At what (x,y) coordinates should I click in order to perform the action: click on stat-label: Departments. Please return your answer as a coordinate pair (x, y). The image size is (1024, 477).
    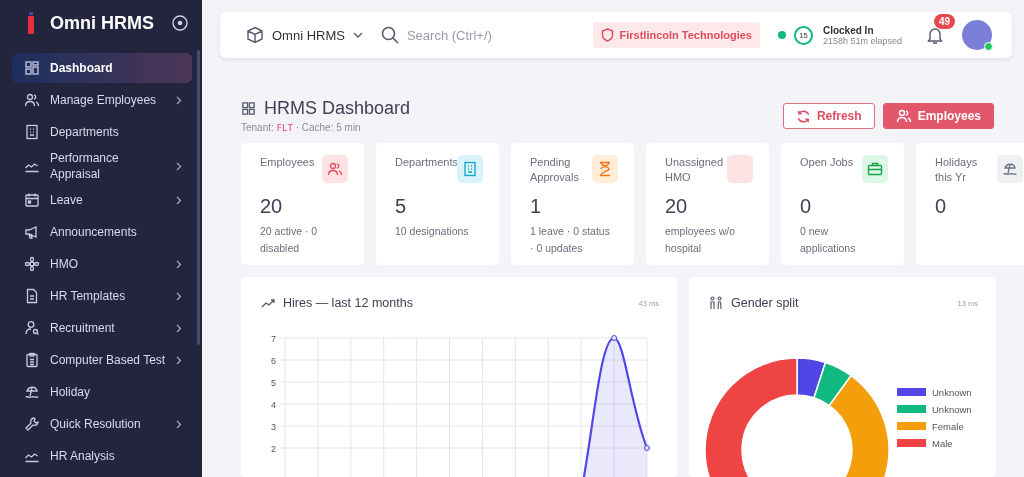
    Looking at the image, I should click on (426, 162).